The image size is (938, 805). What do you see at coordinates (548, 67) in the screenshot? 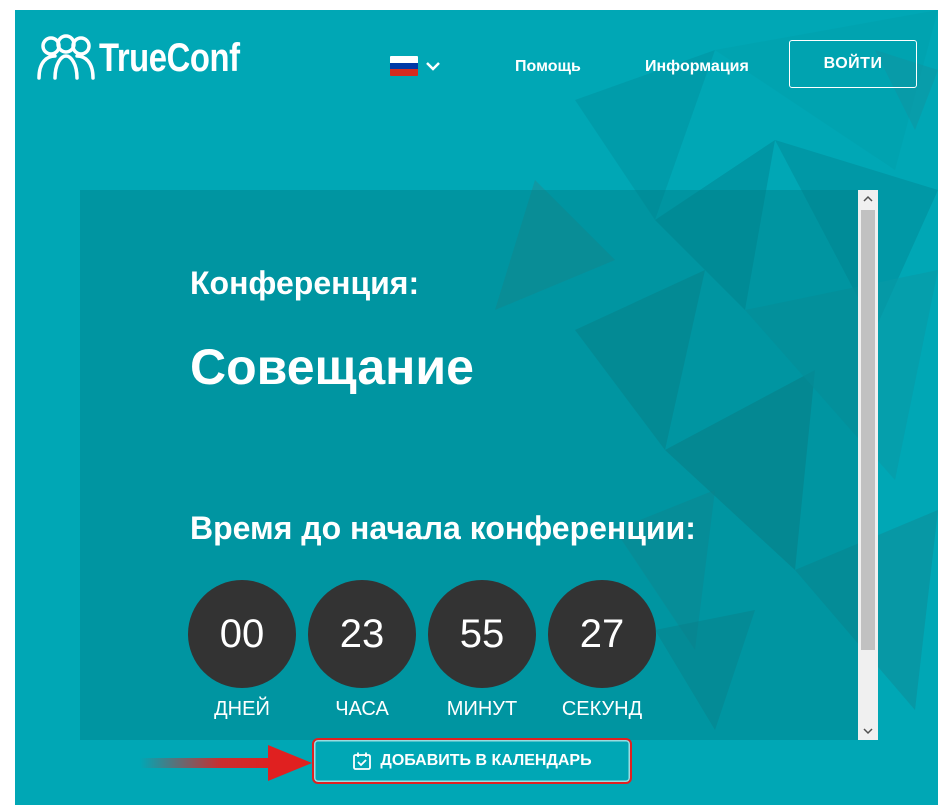
I see `nav-help: Помощь` at bounding box center [548, 67].